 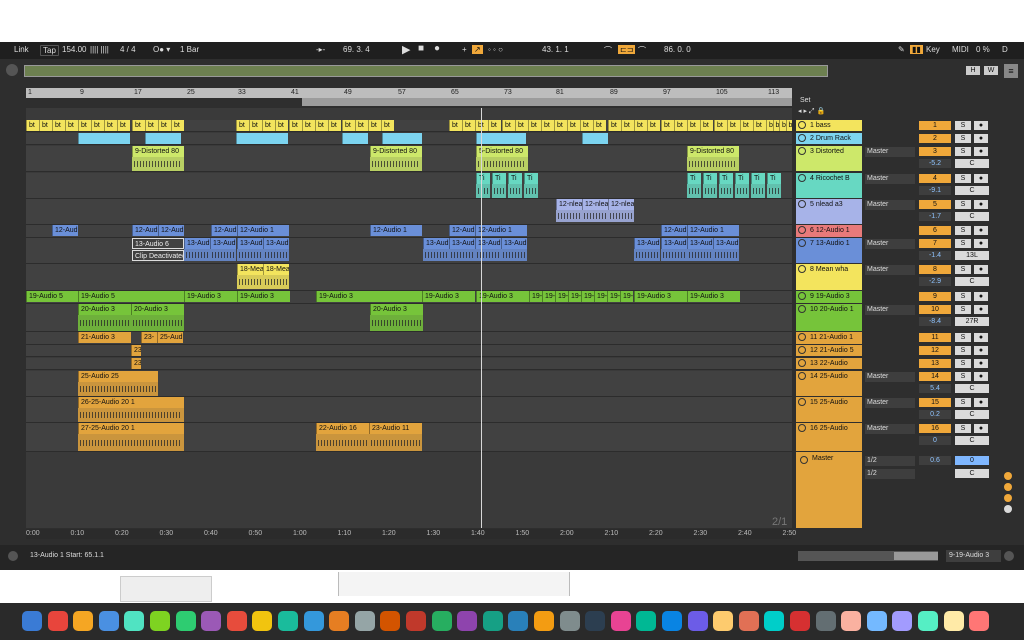 What do you see at coordinates (409, 93) in the screenshot?
I see `bar-ruler: 1 9 17 25 33 41 49 57 65 73 81 89 97 105 113` at bounding box center [409, 93].